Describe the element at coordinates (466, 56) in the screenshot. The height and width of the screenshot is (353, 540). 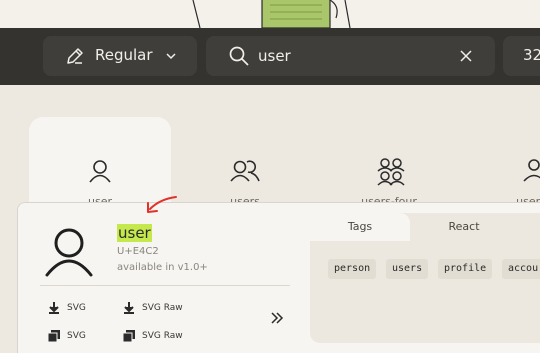
I see `clear-search-icon` at that location.